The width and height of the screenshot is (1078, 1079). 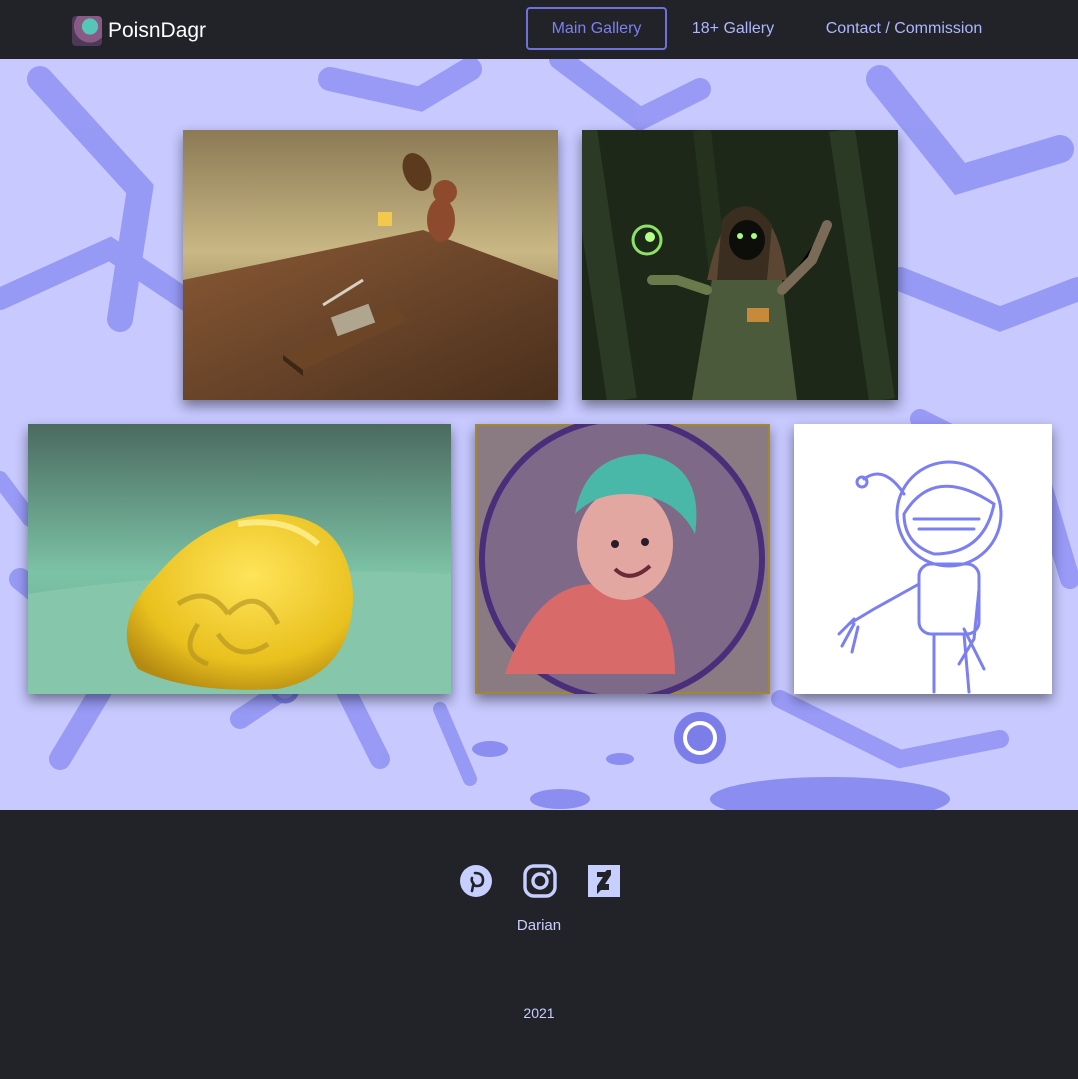 I want to click on instagram-icon, so click(x=540, y=881).